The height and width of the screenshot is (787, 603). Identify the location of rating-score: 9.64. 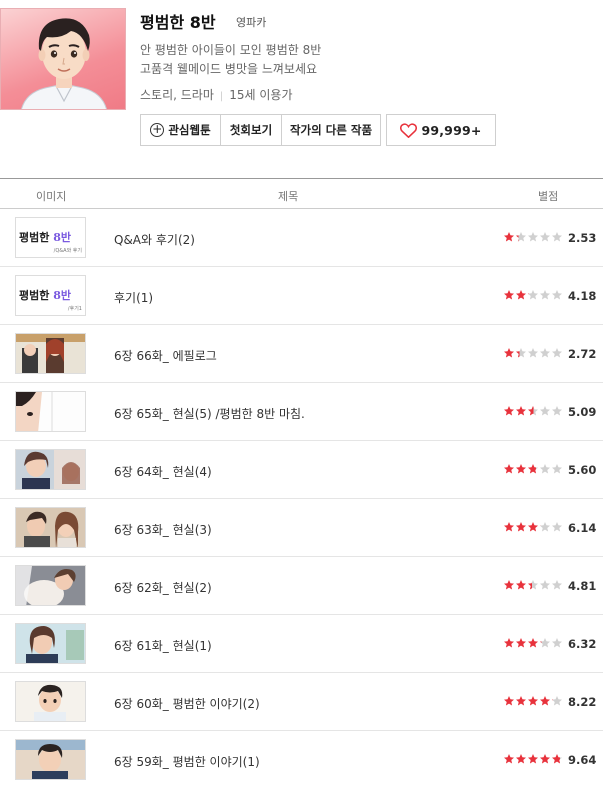
(582, 760).